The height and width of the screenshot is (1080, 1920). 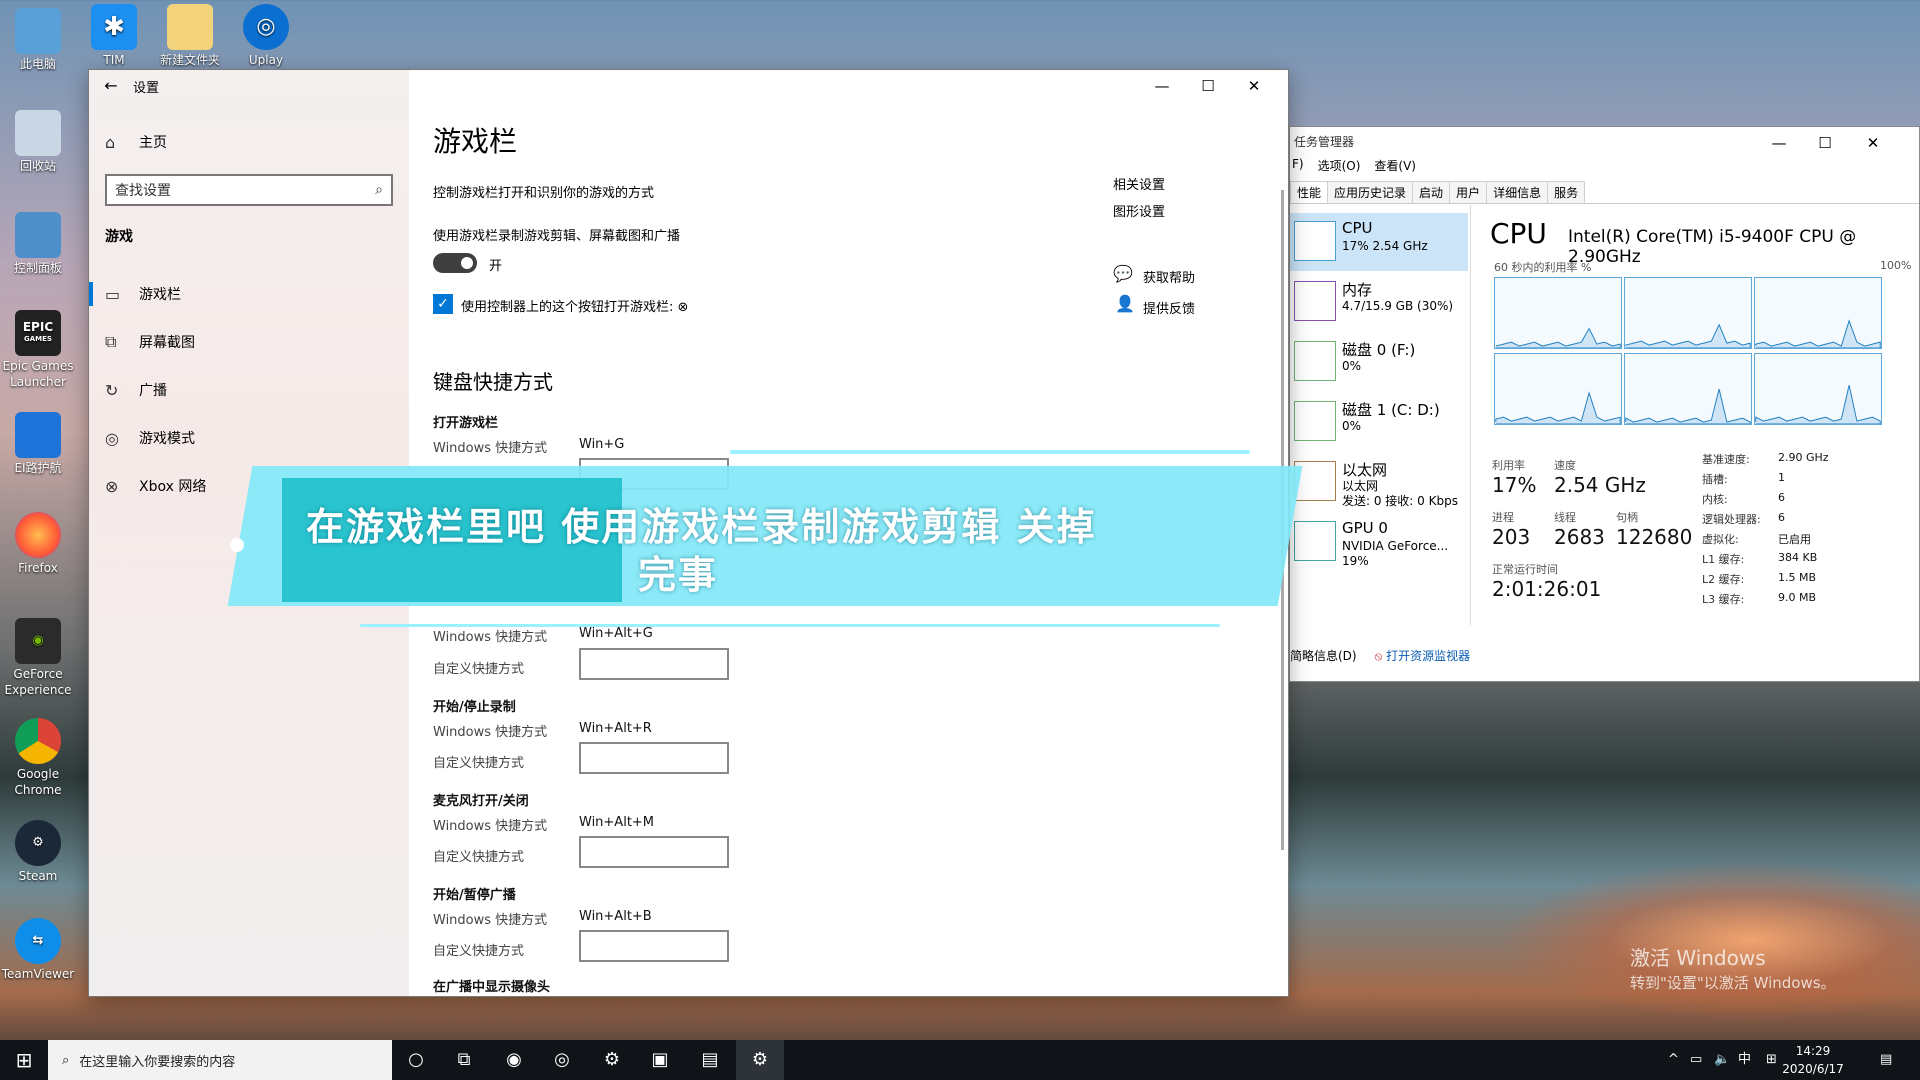 I want to click on task-view-icon: ⧉, so click(x=464, y=1060).